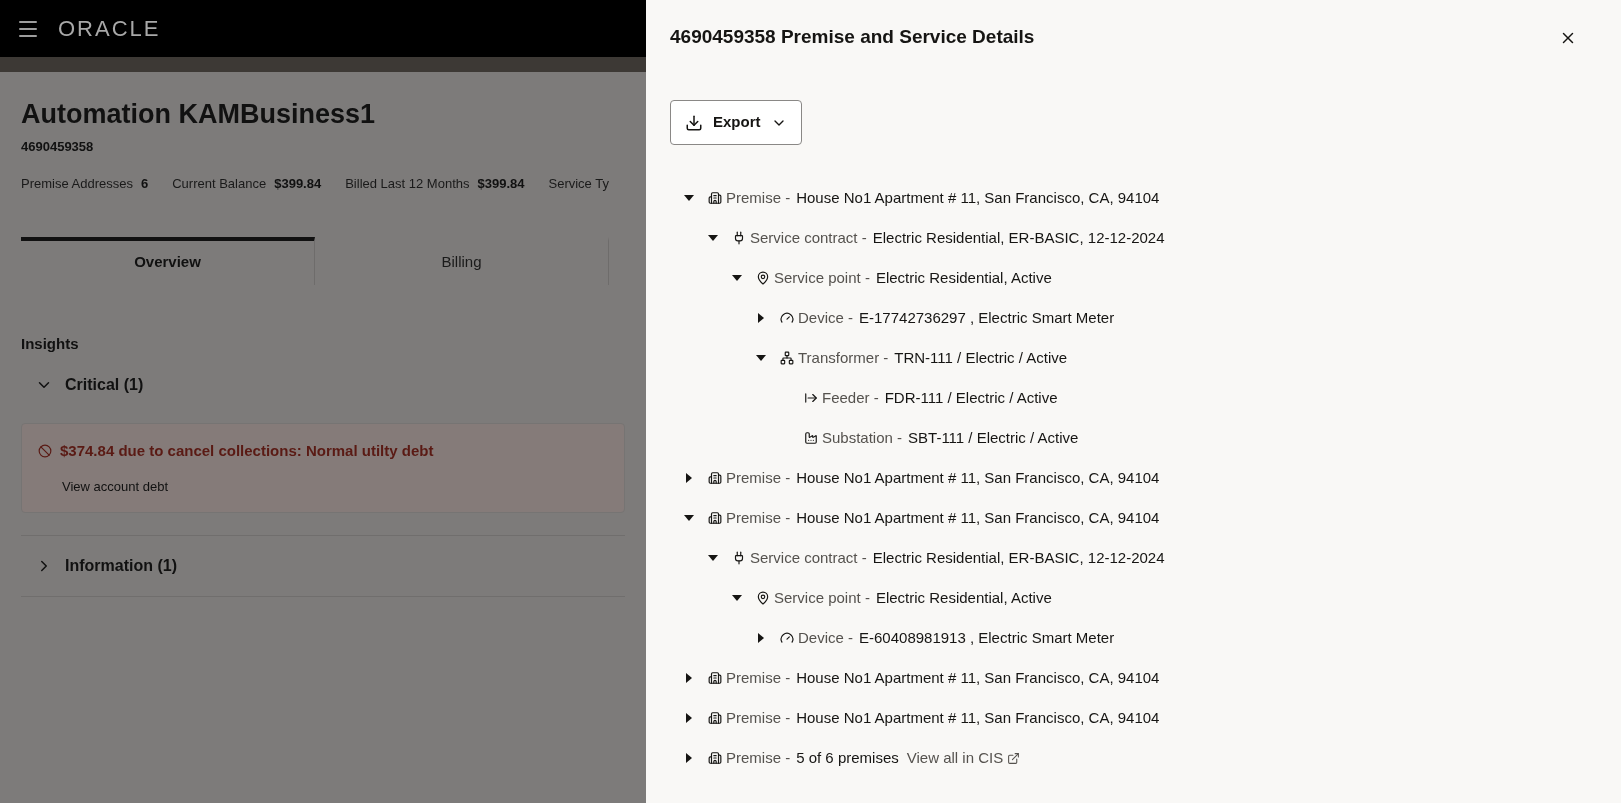  I want to click on stat-label: Billed Last 12 Months, so click(407, 184).